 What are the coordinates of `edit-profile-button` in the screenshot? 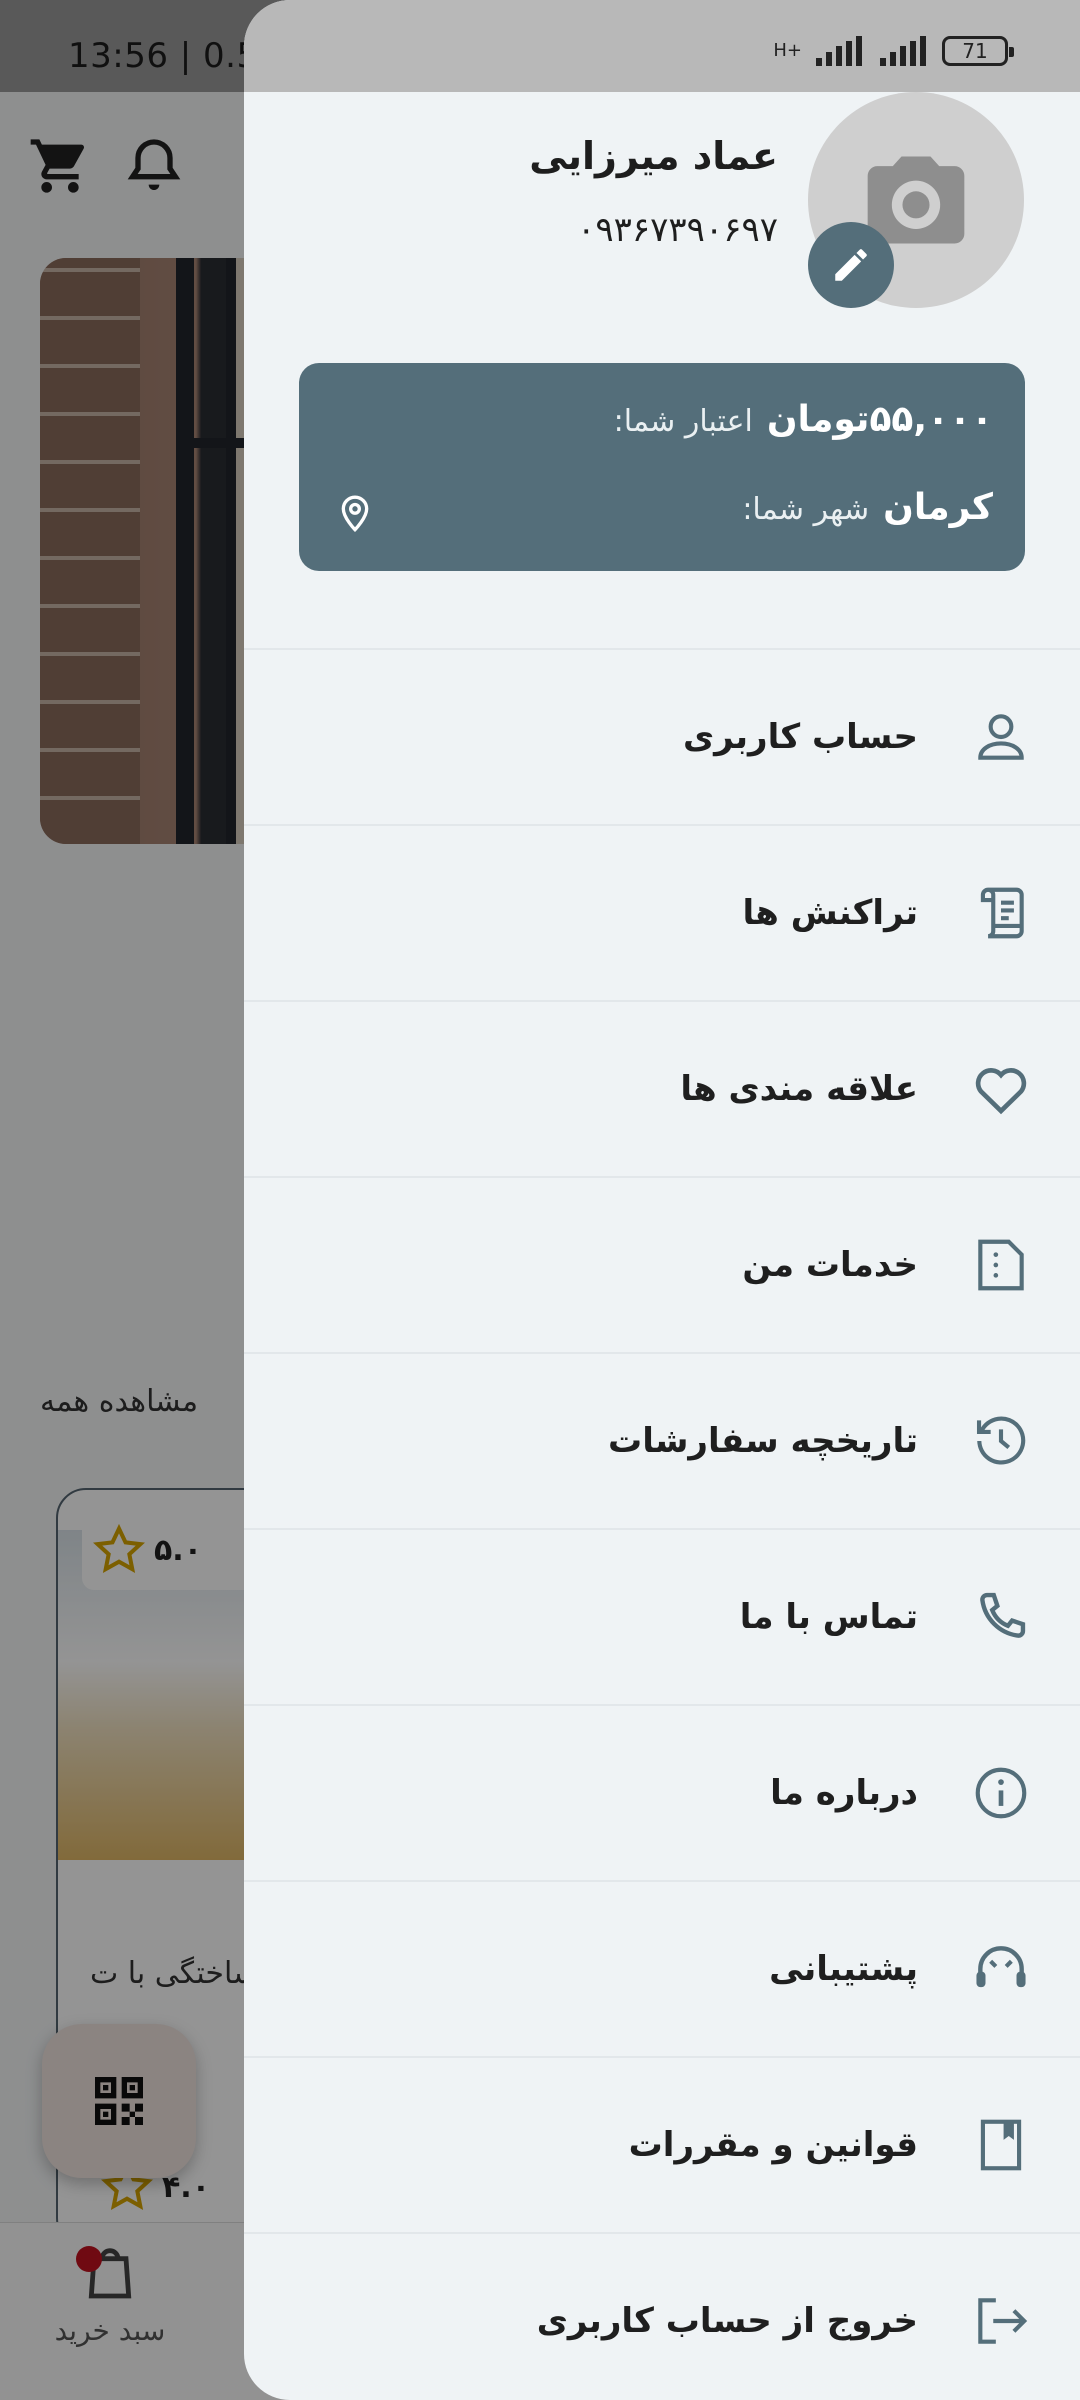 It's located at (851, 265).